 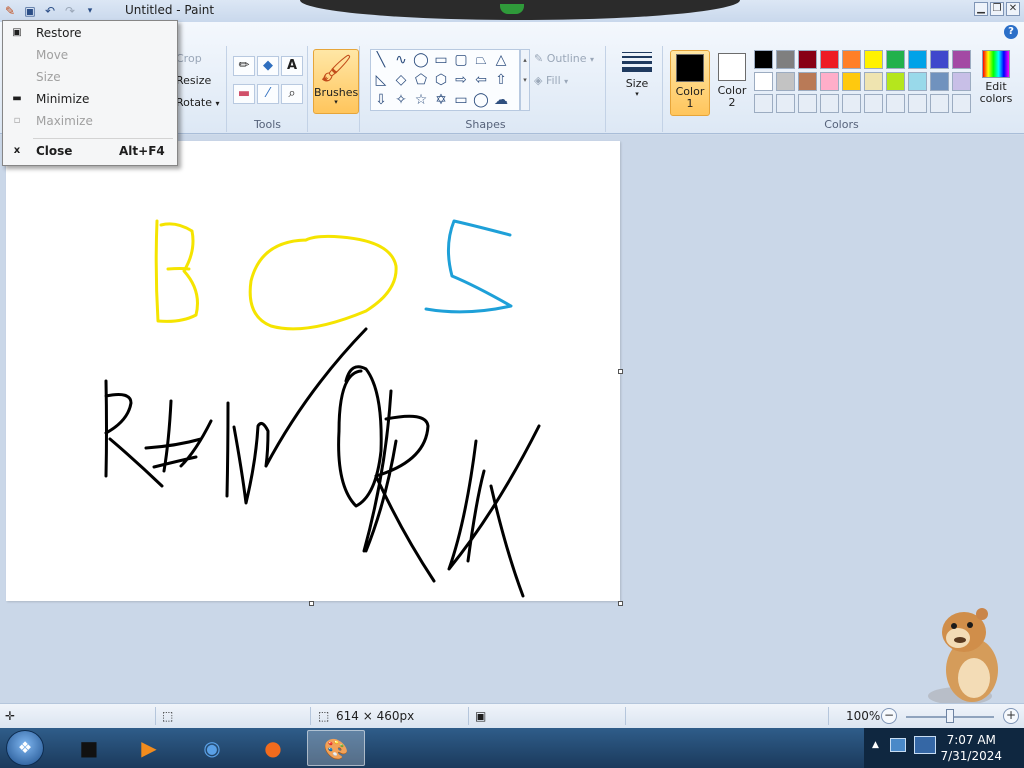 What do you see at coordinates (292, 66) in the screenshot?
I see `text-tool-icon: A` at bounding box center [292, 66].